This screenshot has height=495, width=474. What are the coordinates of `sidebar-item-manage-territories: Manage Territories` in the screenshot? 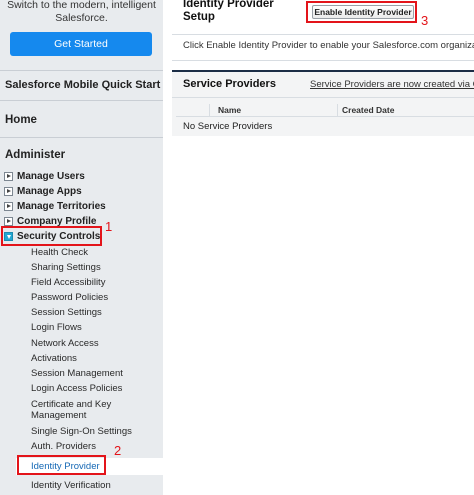 It's located at (55, 206).